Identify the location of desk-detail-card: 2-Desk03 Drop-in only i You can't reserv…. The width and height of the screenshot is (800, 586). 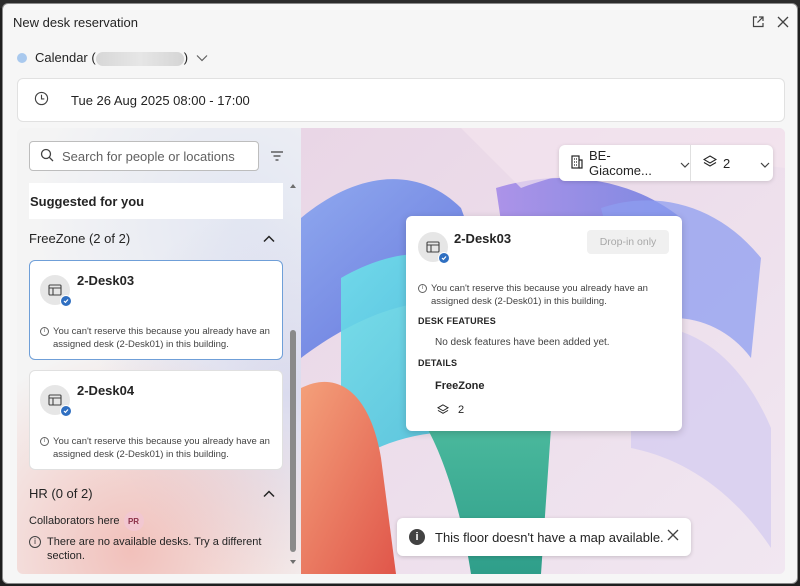
(544, 323).